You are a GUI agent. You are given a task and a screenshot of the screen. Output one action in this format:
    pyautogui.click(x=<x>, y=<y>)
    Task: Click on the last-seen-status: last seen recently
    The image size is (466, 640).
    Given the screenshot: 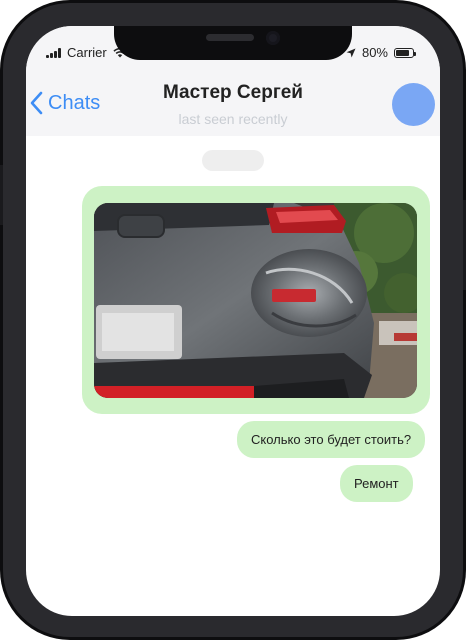 What is the action you would take?
    pyautogui.click(x=233, y=119)
    